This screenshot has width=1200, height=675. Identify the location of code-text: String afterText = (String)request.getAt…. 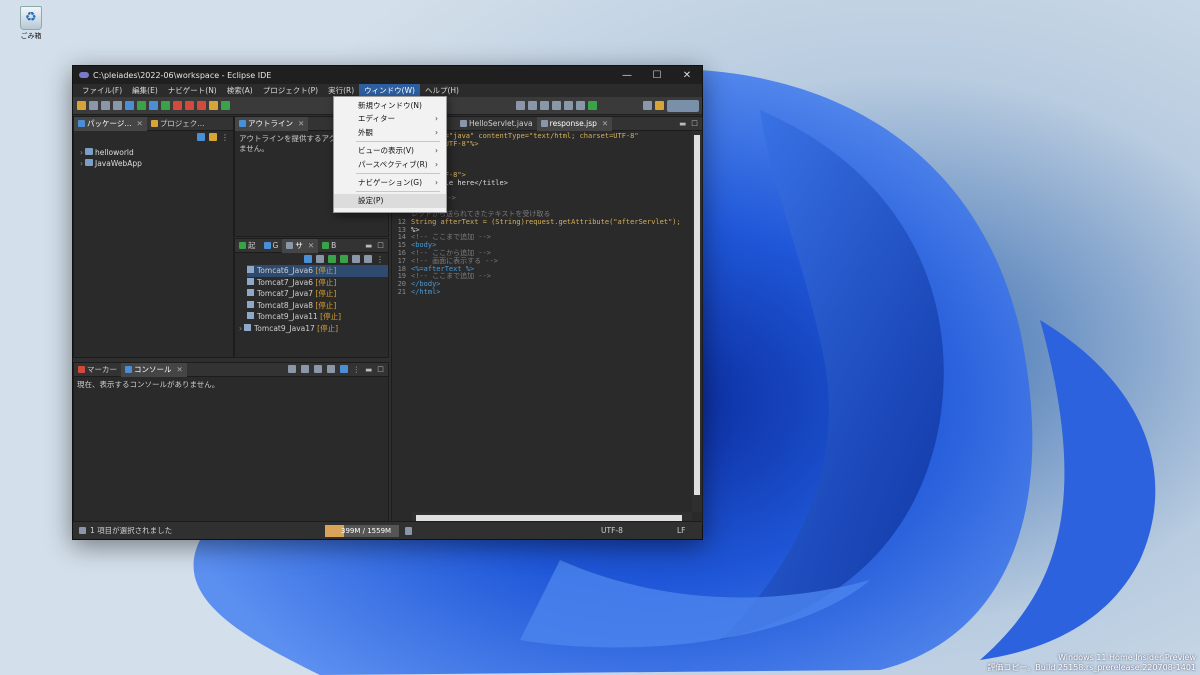
(546, 221).